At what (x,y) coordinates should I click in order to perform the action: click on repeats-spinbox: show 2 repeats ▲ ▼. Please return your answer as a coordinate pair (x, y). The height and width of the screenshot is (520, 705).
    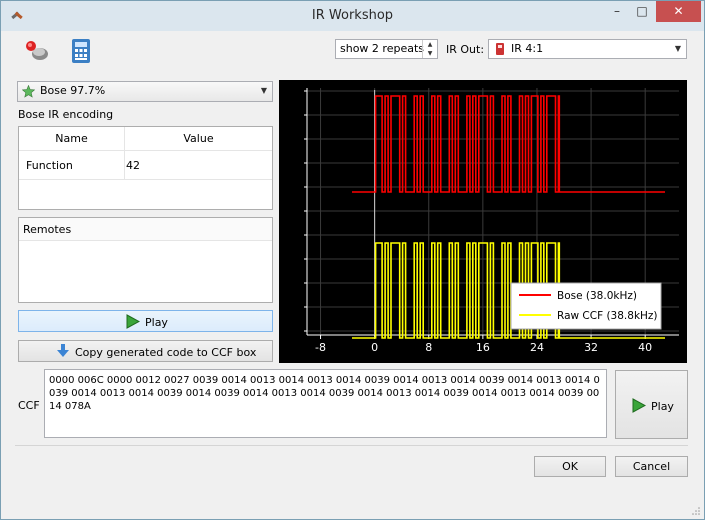
    Looking at the image, I should click on (386, 49).